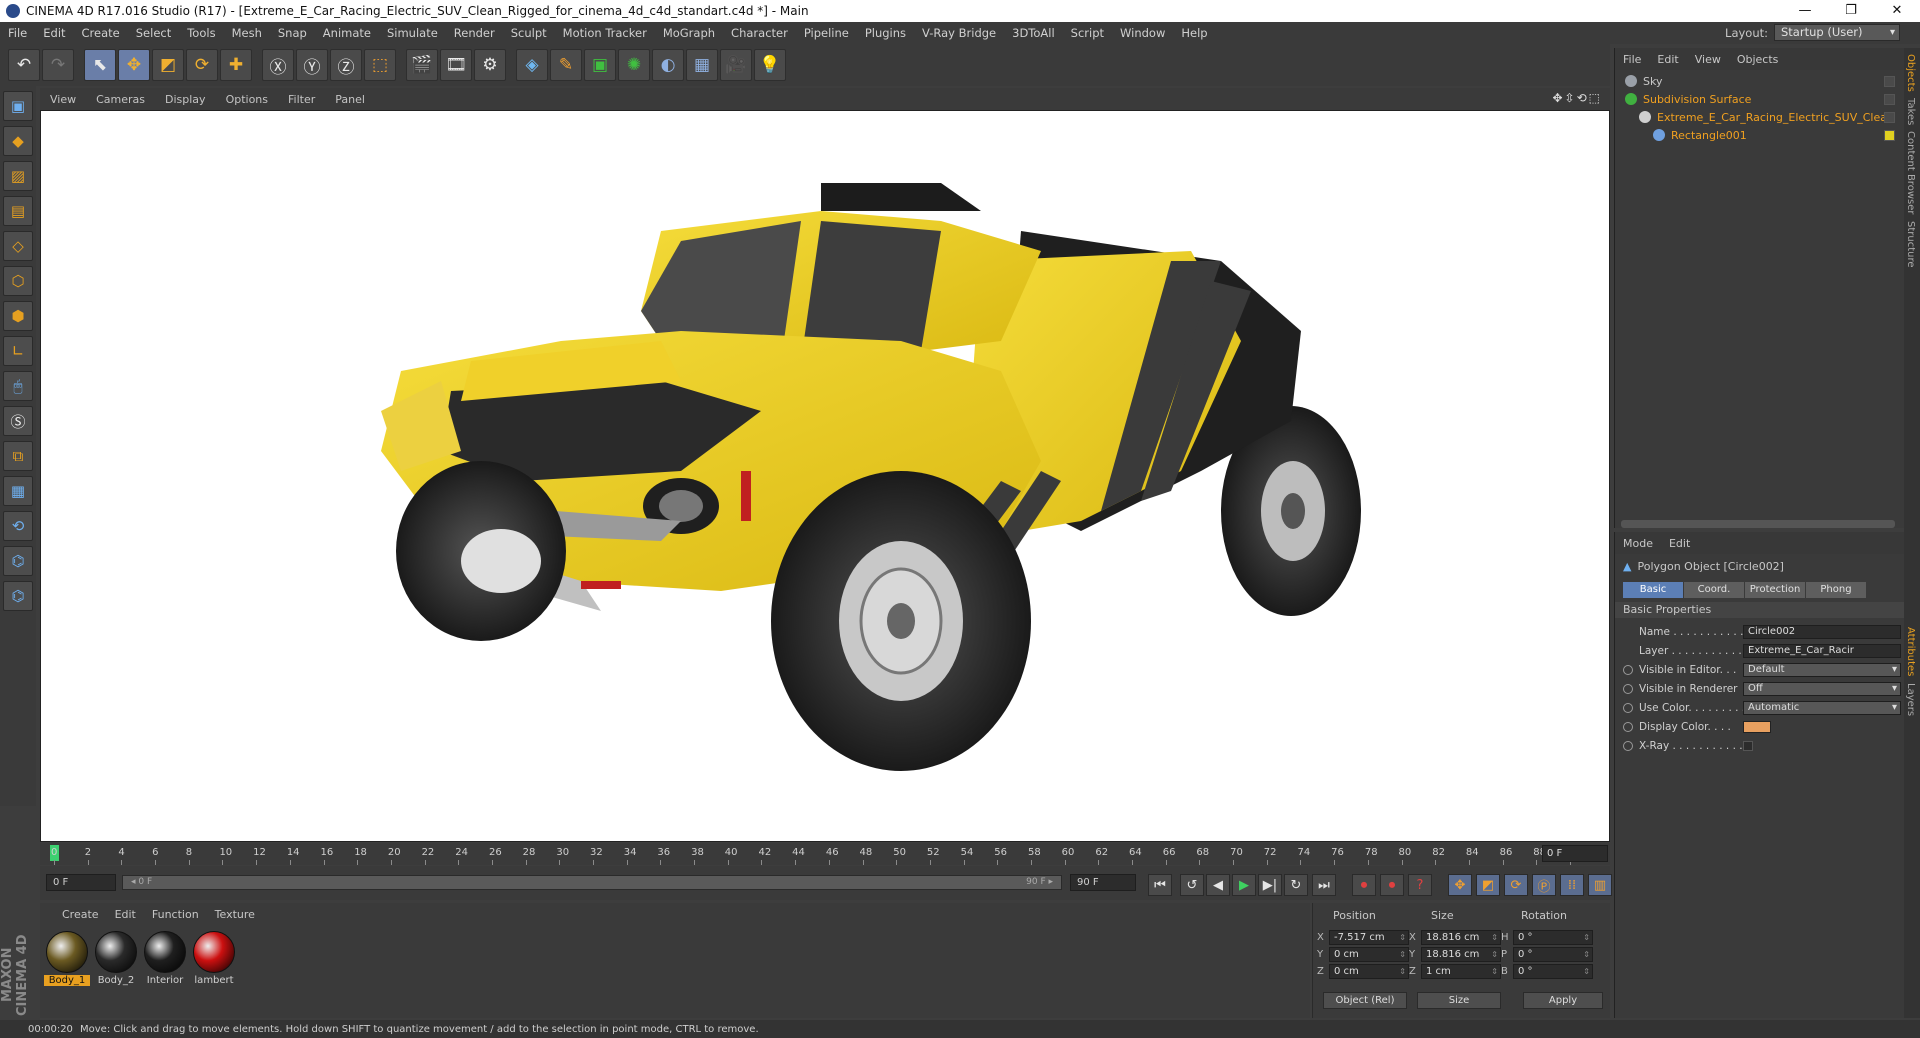 This screenshot has width=1920, height=1038. What do you see at coordinates (380, 65) in the screenshot?
I see `coordinate-system-icon: ⬚` at bounding box center [380, 65].